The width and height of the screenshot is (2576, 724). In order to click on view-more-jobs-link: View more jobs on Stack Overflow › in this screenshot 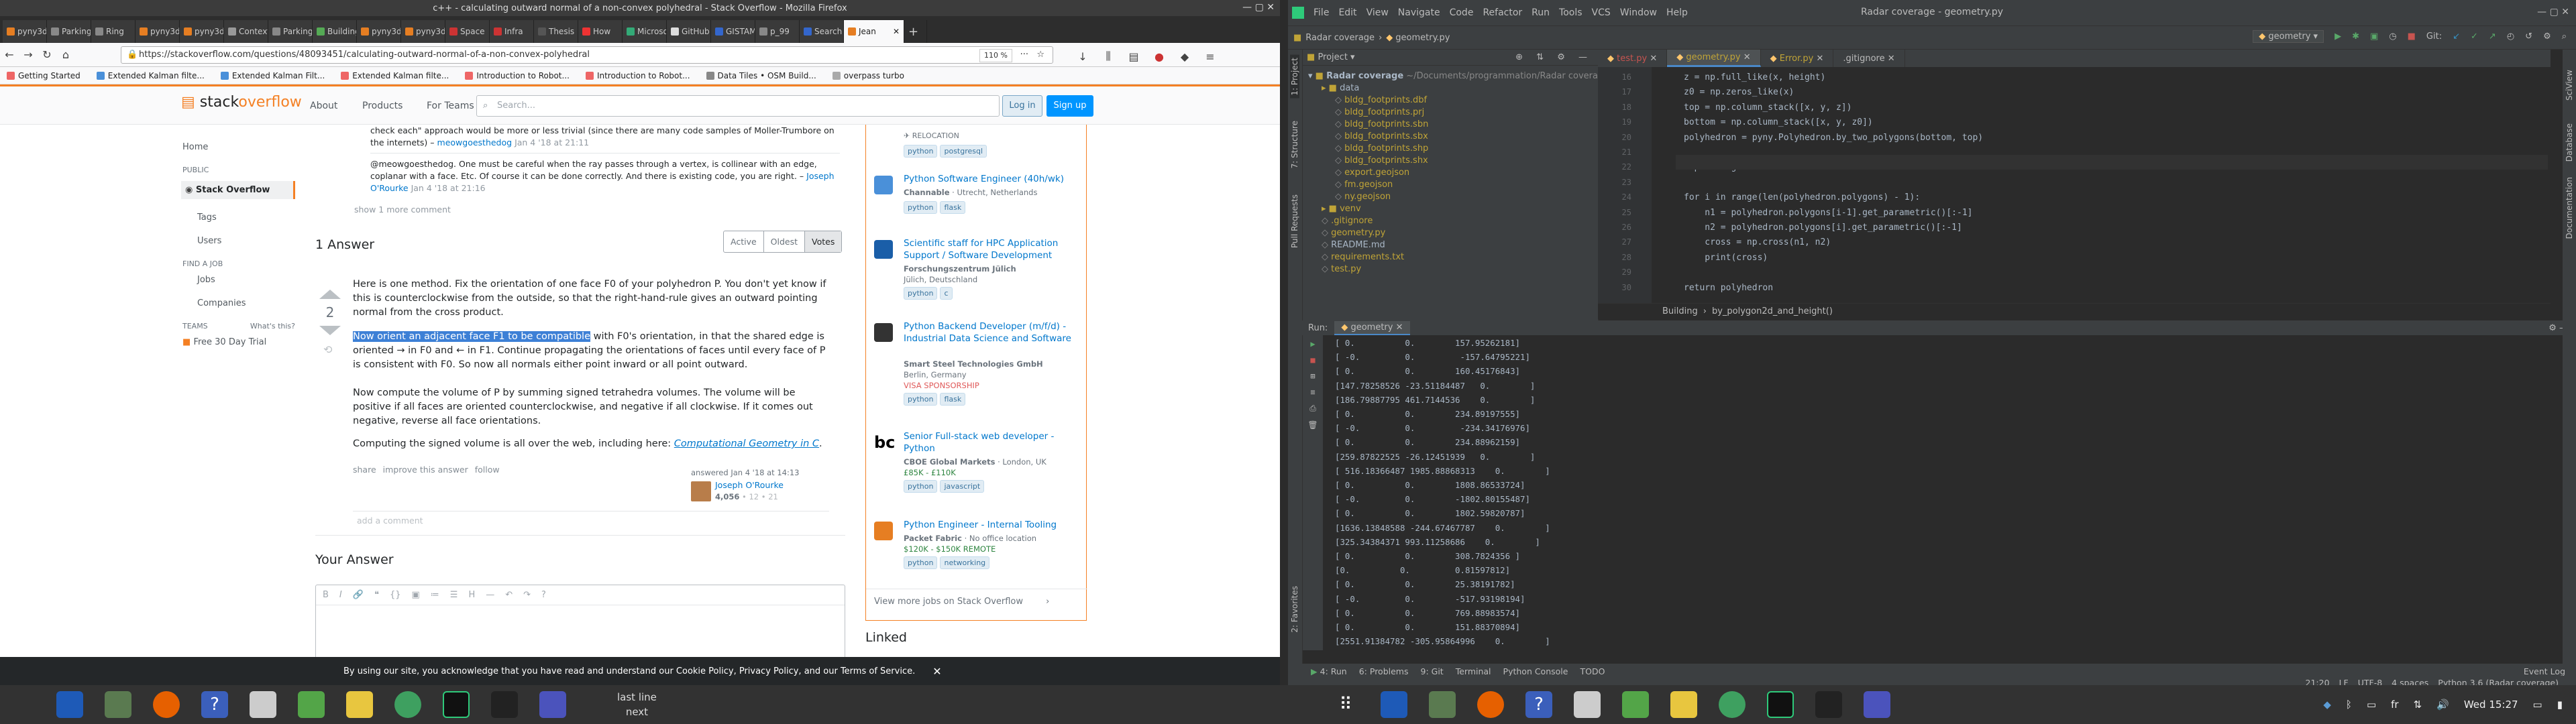, I will do `click(961, 602)`.